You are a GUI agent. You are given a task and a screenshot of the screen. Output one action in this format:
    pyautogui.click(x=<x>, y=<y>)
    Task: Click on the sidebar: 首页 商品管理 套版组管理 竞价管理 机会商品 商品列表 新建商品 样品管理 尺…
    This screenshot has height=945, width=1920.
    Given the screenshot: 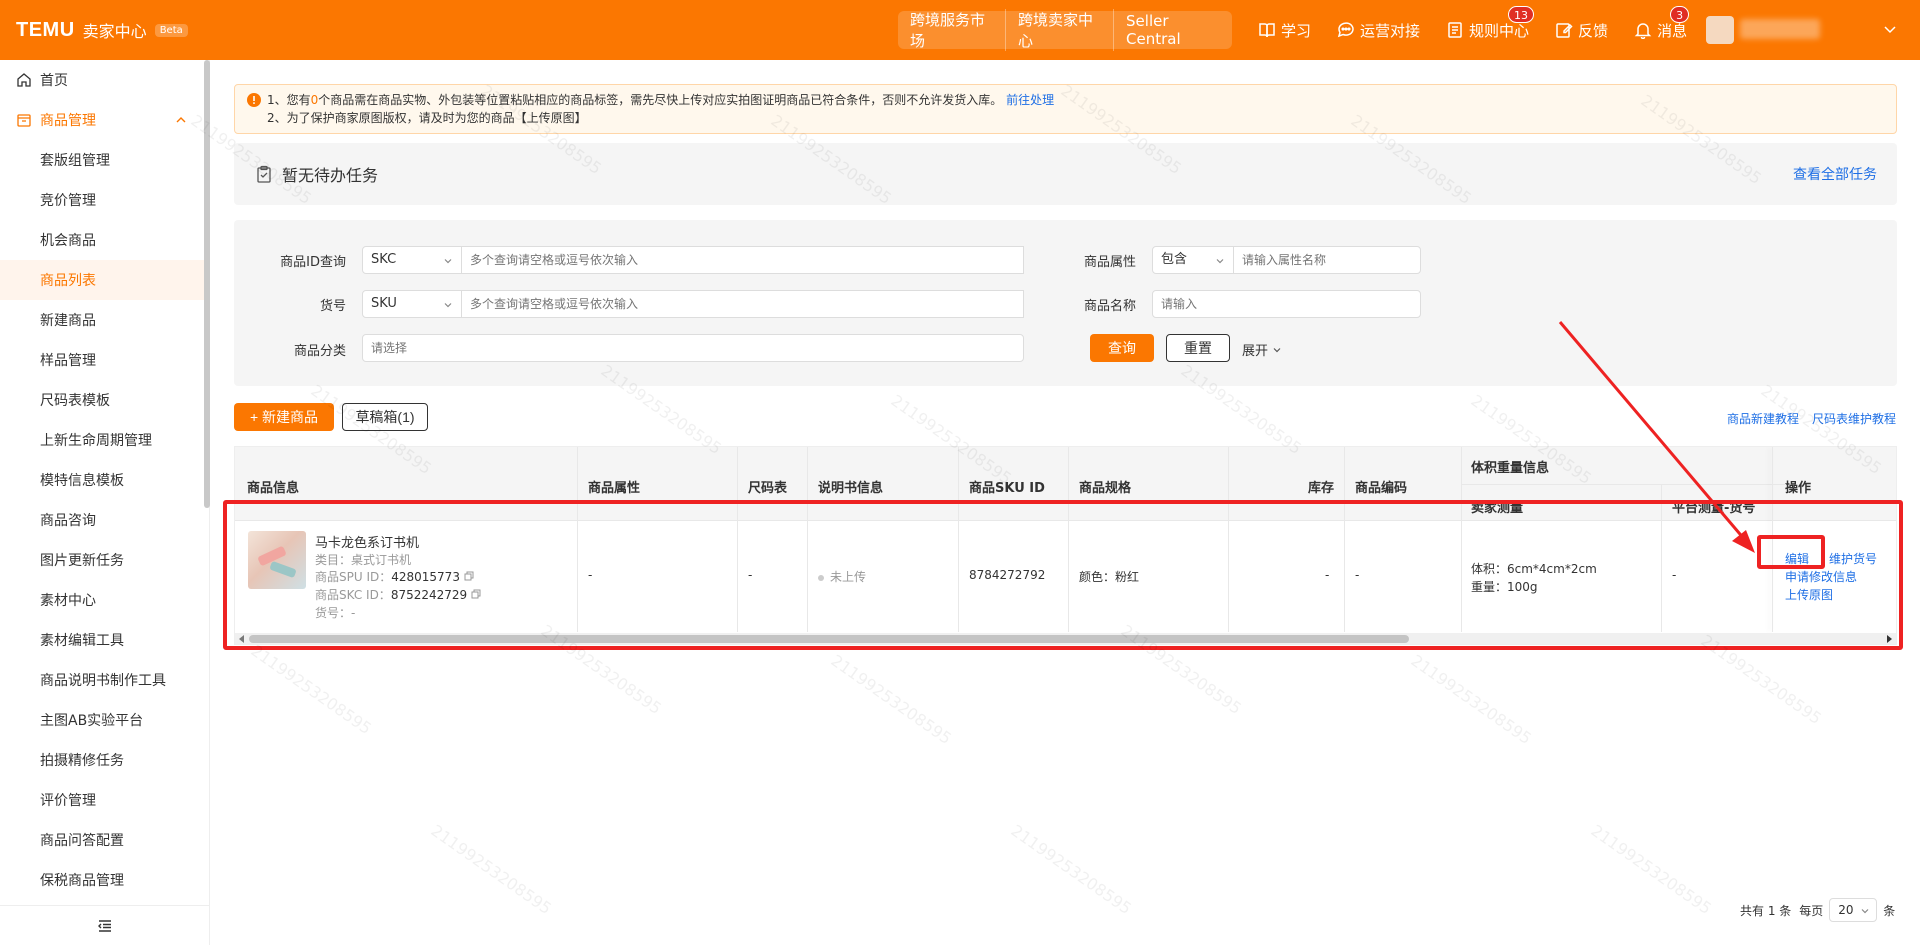 What is the action you would take?
    pyautogui.click(x=105, y=502)
    